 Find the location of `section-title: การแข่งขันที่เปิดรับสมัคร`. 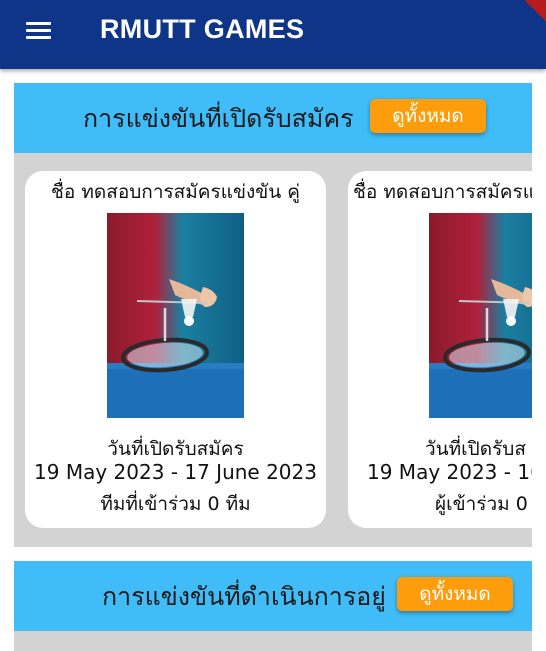

section-title: การแข่งขันที่เปิดรับสมัคร is located at coordinates (218, 118).